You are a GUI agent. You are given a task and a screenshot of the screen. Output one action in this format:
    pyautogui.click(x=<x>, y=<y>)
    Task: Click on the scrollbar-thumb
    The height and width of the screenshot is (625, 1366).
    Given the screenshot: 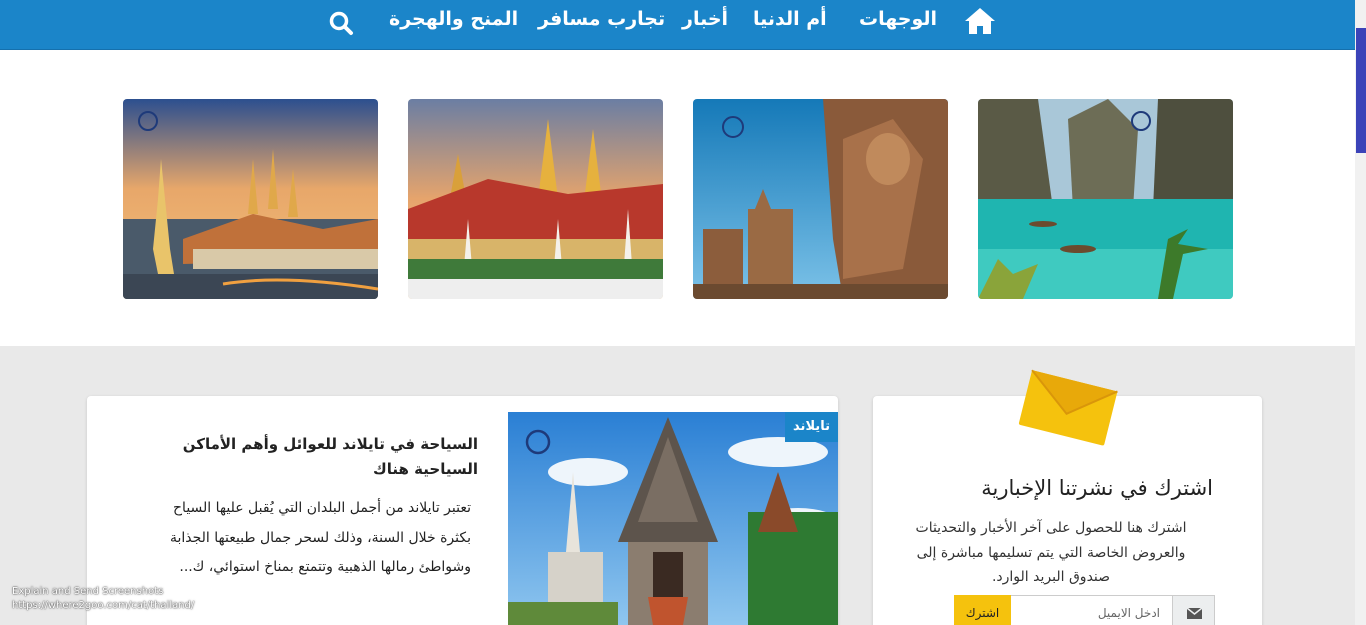 What is the action you would take?
    pyautogui.click(x=1361, y=90)
    